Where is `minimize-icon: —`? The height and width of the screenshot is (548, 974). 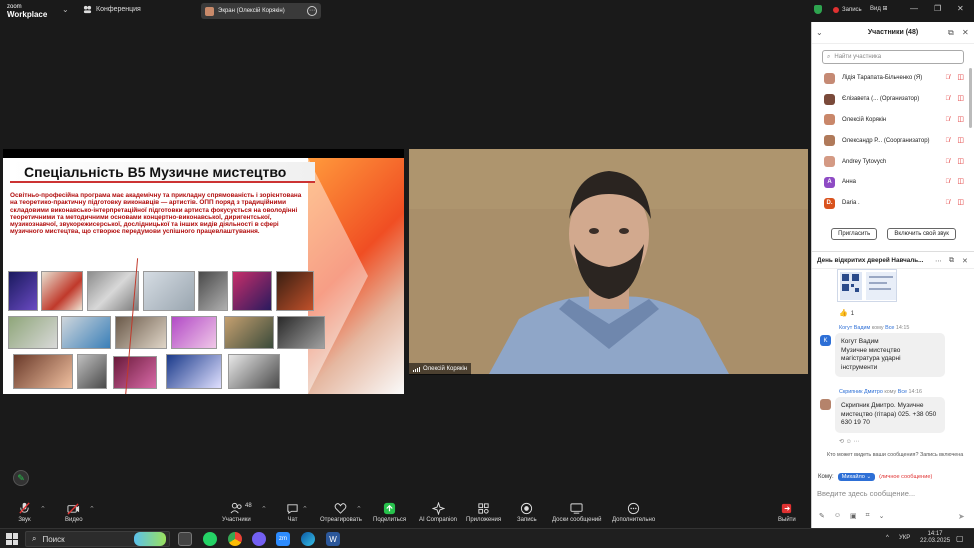
minimize-icon: — is located at coordinates (914, 8).